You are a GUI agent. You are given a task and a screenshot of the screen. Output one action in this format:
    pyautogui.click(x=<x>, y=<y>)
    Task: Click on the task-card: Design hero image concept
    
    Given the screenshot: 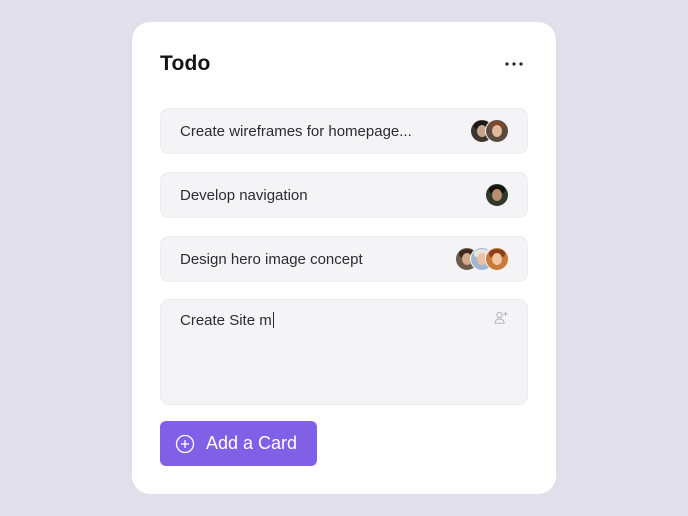 What is the action you would take?
    pyautogui.click(x=344, y=259)
    